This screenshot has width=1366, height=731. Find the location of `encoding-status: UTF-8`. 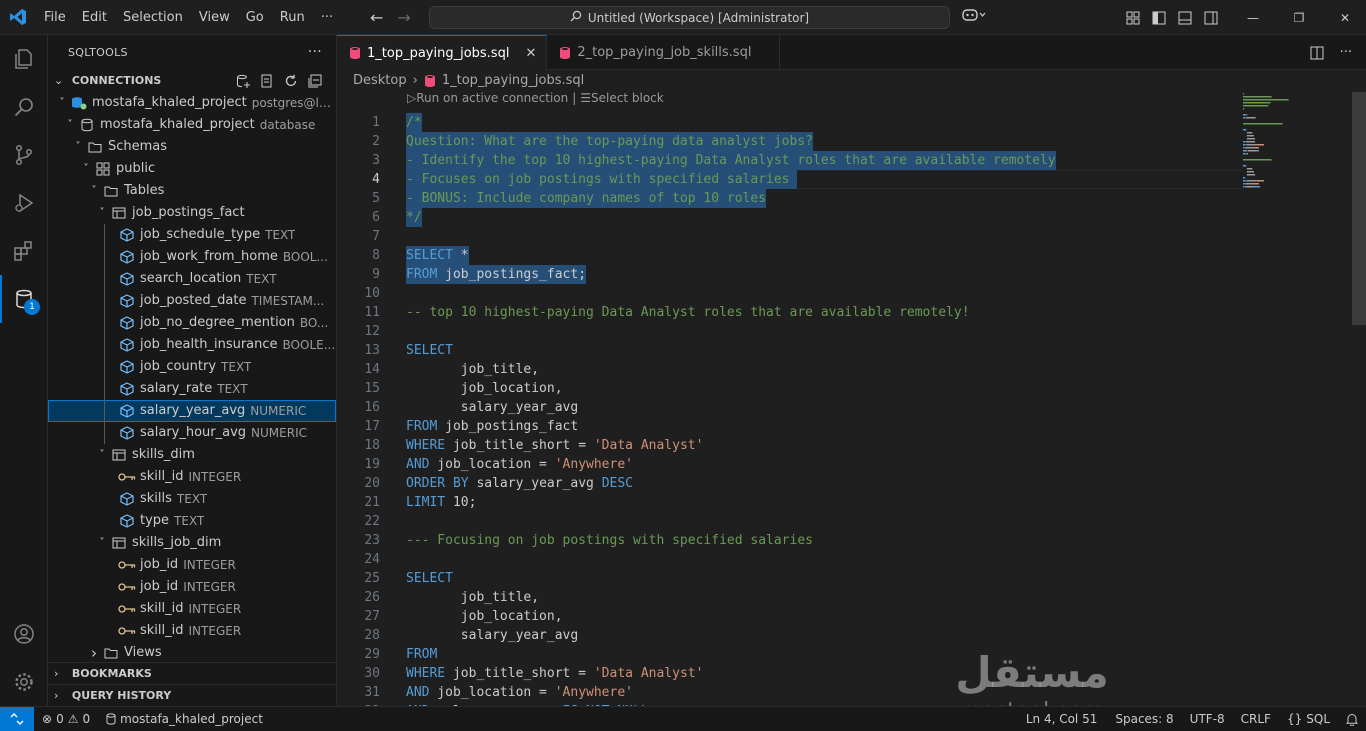

encoding-status: UTF-8 is located at coordinates (1207, 719).